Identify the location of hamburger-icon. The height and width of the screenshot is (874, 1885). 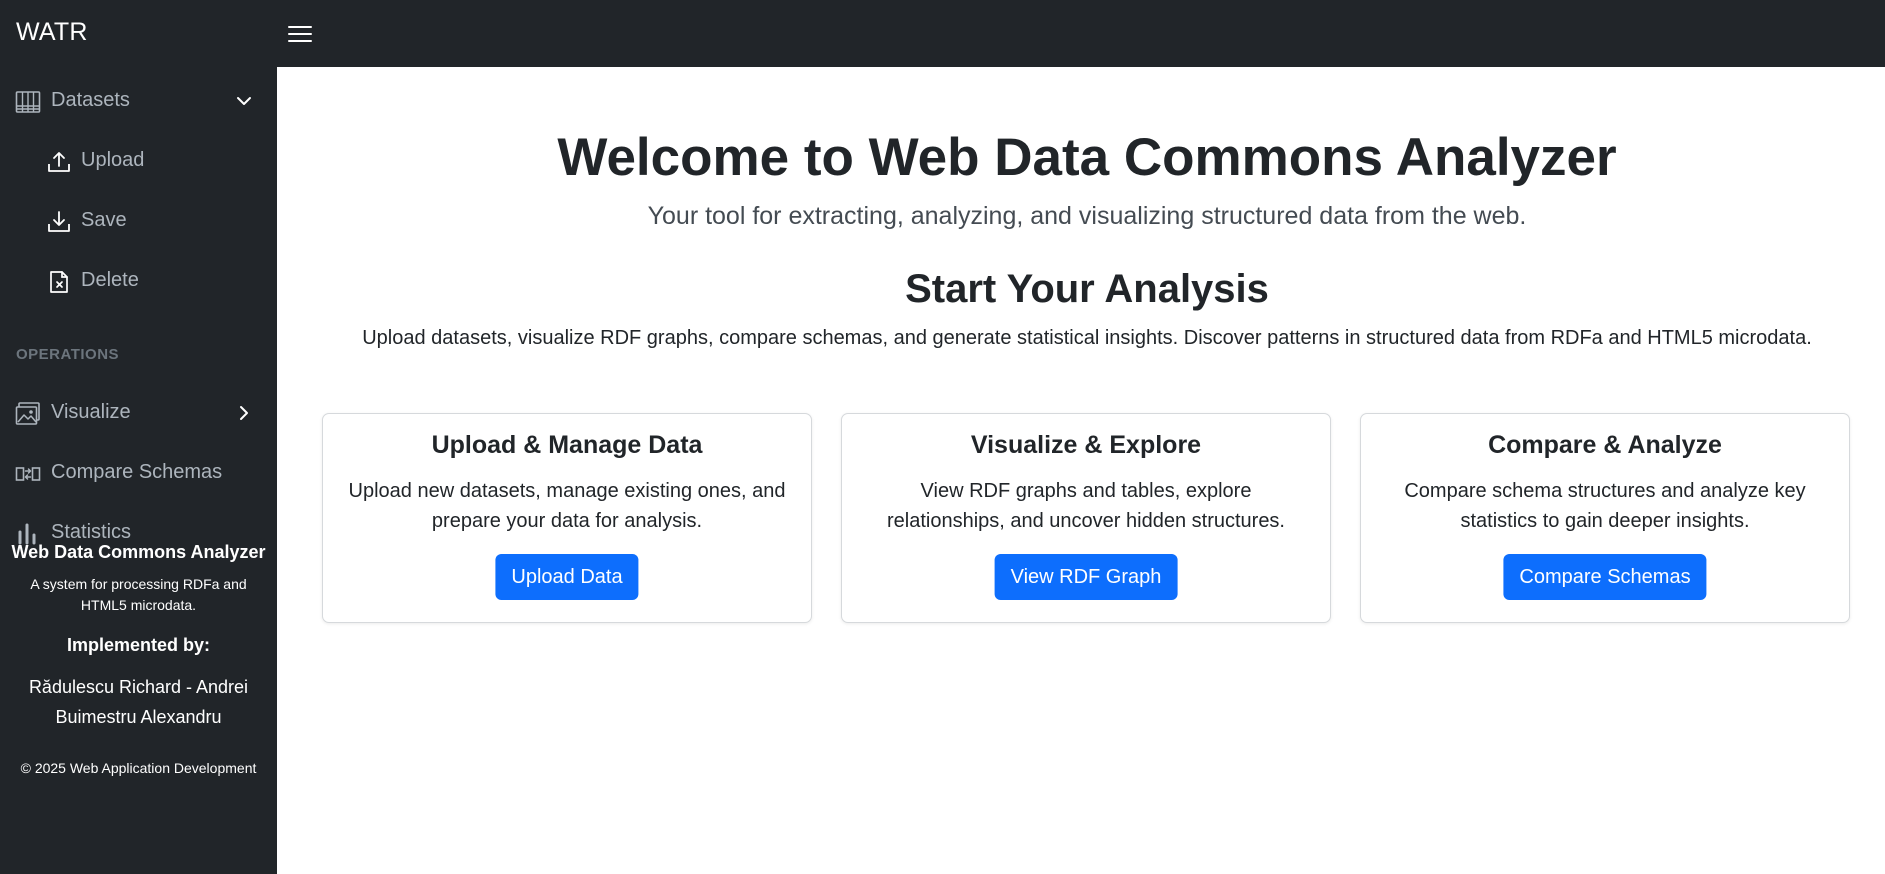
(300, 34).